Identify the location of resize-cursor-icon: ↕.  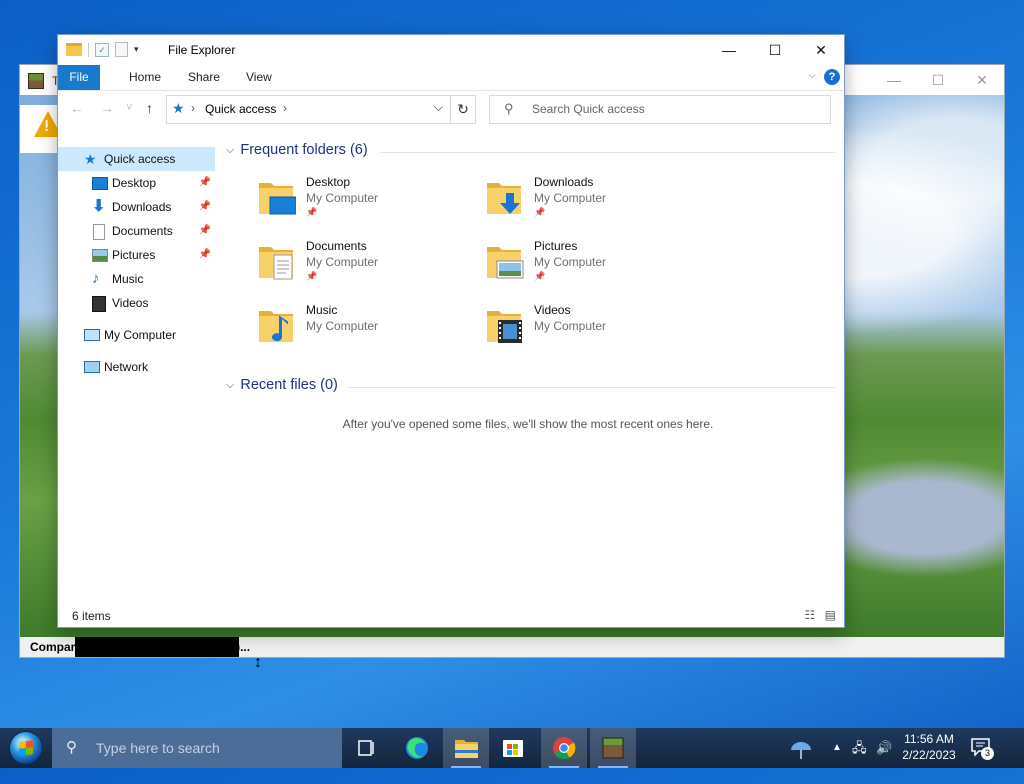
(258, 662).